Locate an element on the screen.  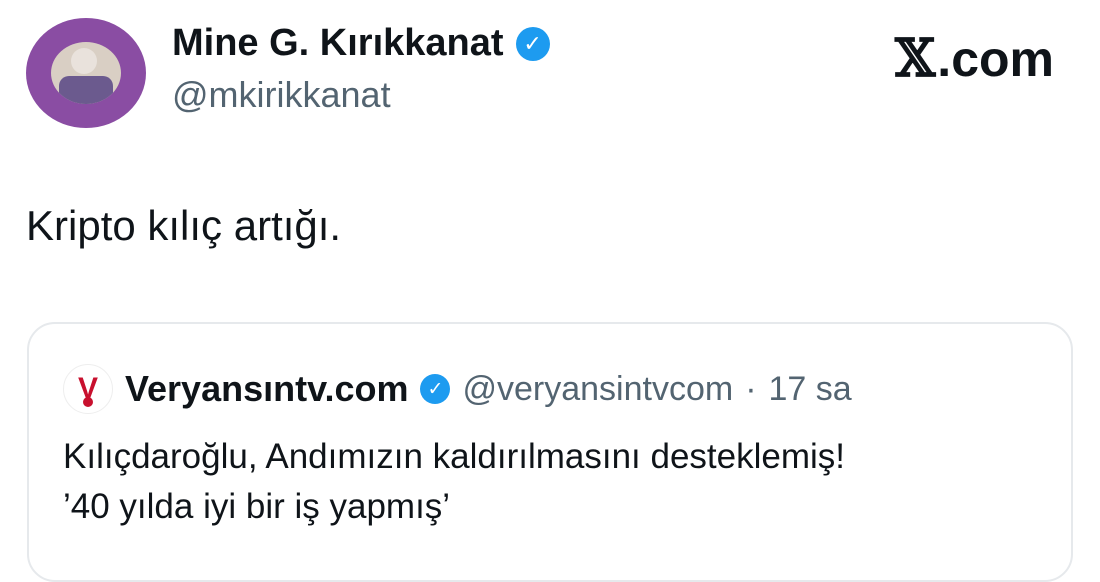
x-logo: 𝕏 .com is located at coordinates (974, 58).